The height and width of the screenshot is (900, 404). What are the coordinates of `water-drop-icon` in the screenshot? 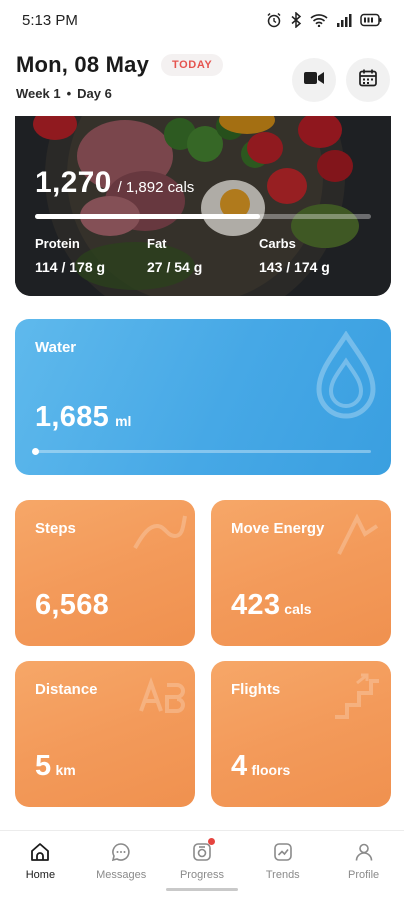 It's located at (346, 375).